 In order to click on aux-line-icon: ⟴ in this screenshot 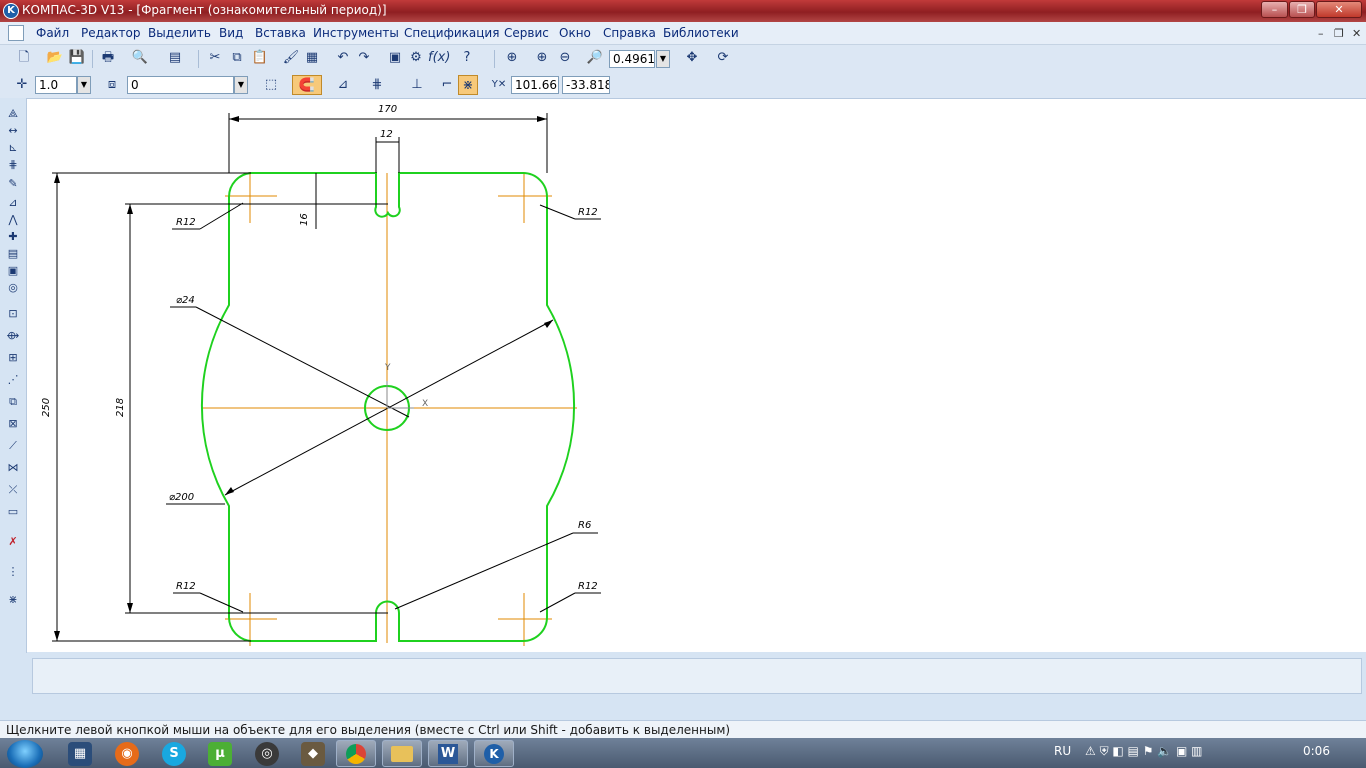, I will do `click(13, 336)`.